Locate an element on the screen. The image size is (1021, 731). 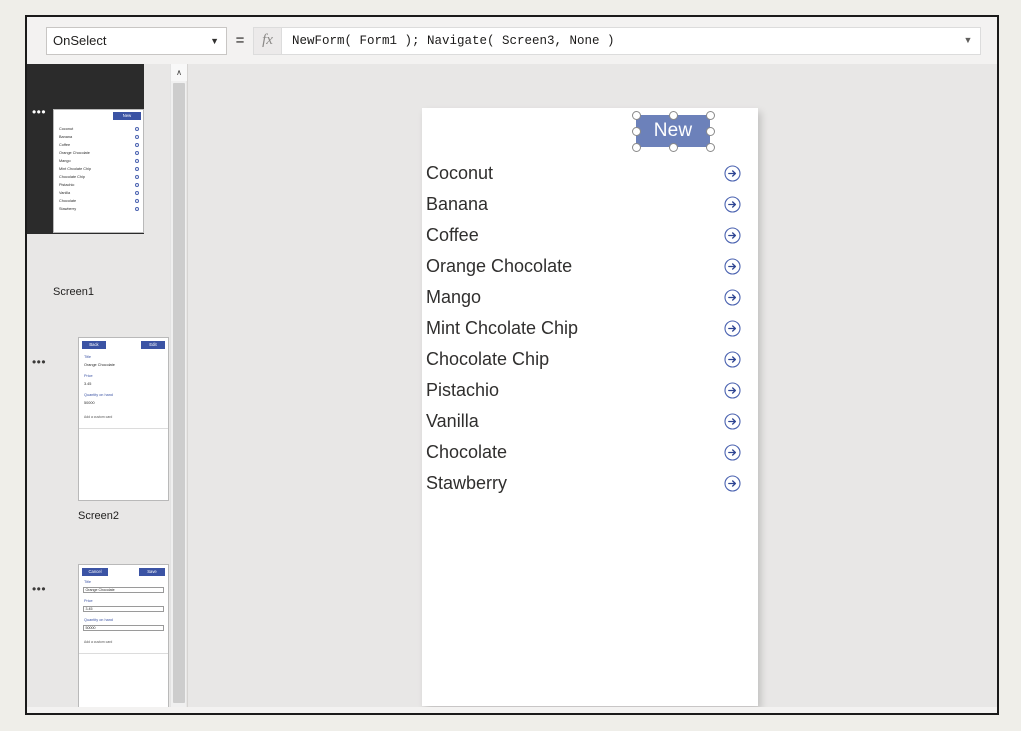
selection-handle-bottom-right is located at coordinates (710, 147).